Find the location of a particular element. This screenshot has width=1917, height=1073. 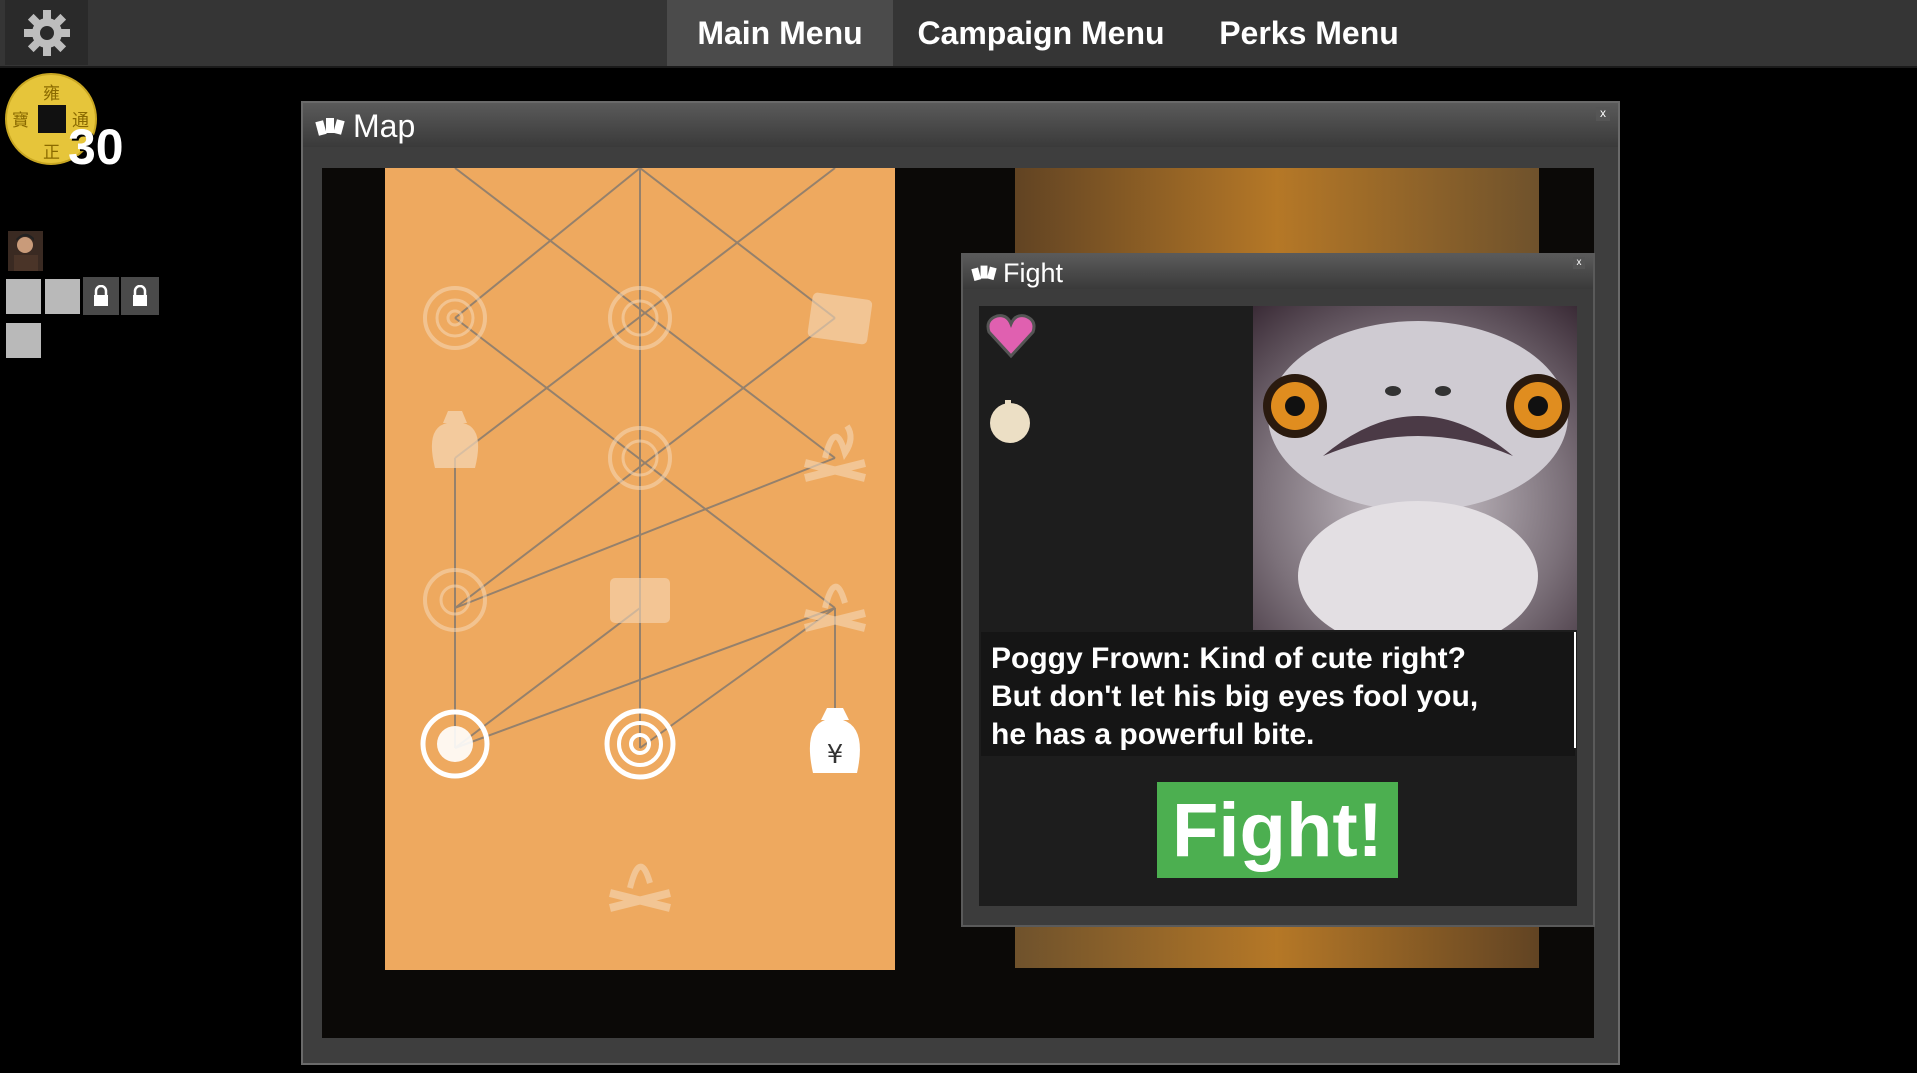

character-portrait is located at coordinates (25, 251).